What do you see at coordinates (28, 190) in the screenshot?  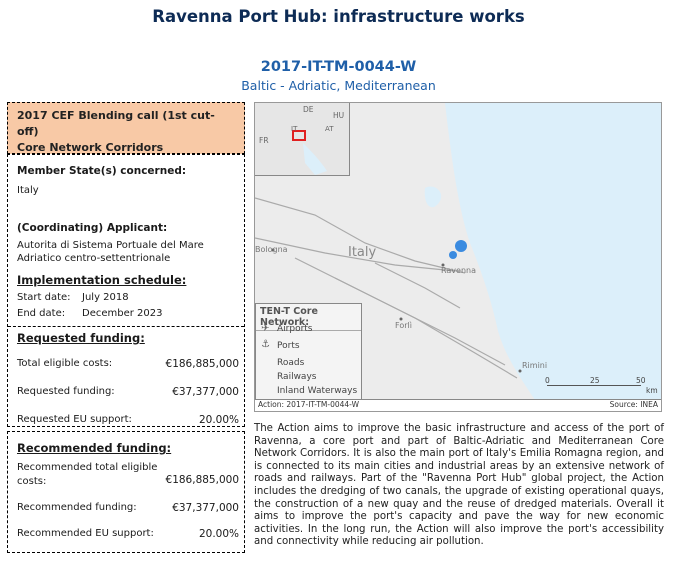 I see `member-state-value: Italy` at bounding box center [28, 190].